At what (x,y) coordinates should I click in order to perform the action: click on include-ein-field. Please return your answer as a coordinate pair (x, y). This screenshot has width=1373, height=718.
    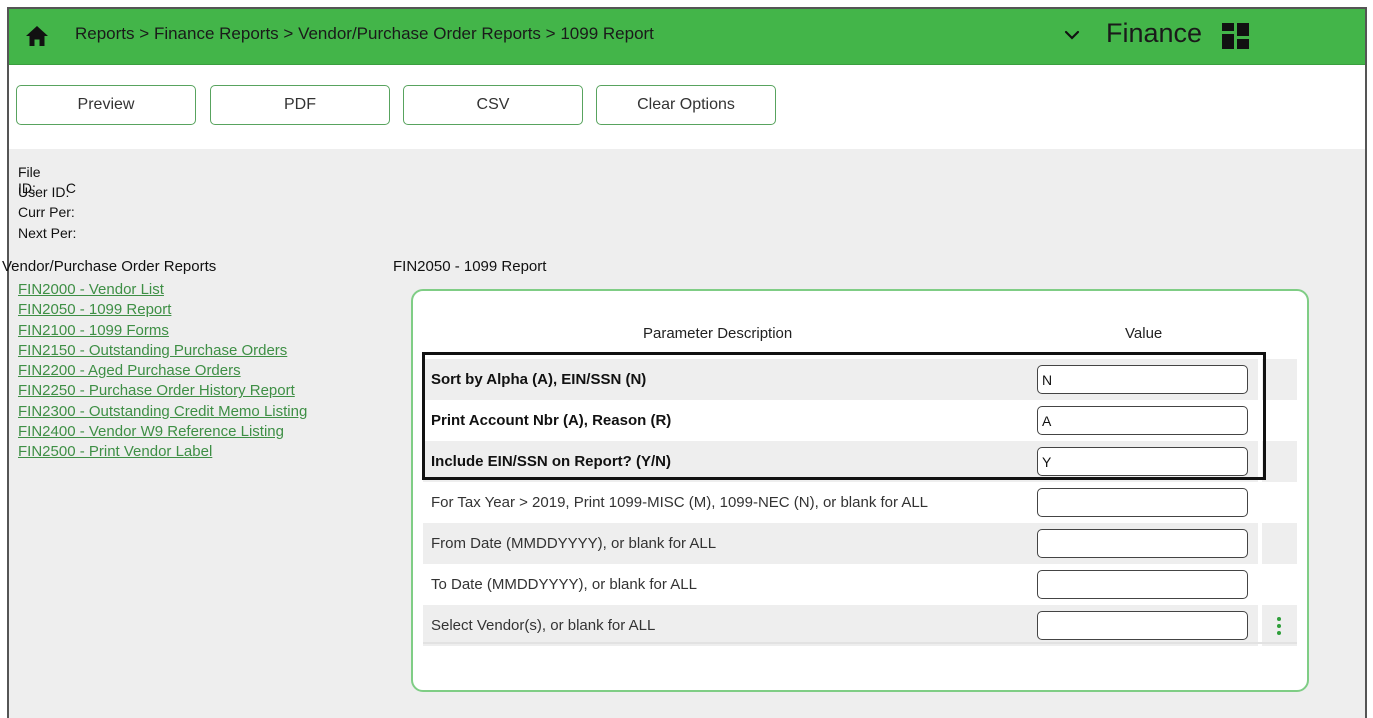
    Looking at the image, I should click on (1142, 461).